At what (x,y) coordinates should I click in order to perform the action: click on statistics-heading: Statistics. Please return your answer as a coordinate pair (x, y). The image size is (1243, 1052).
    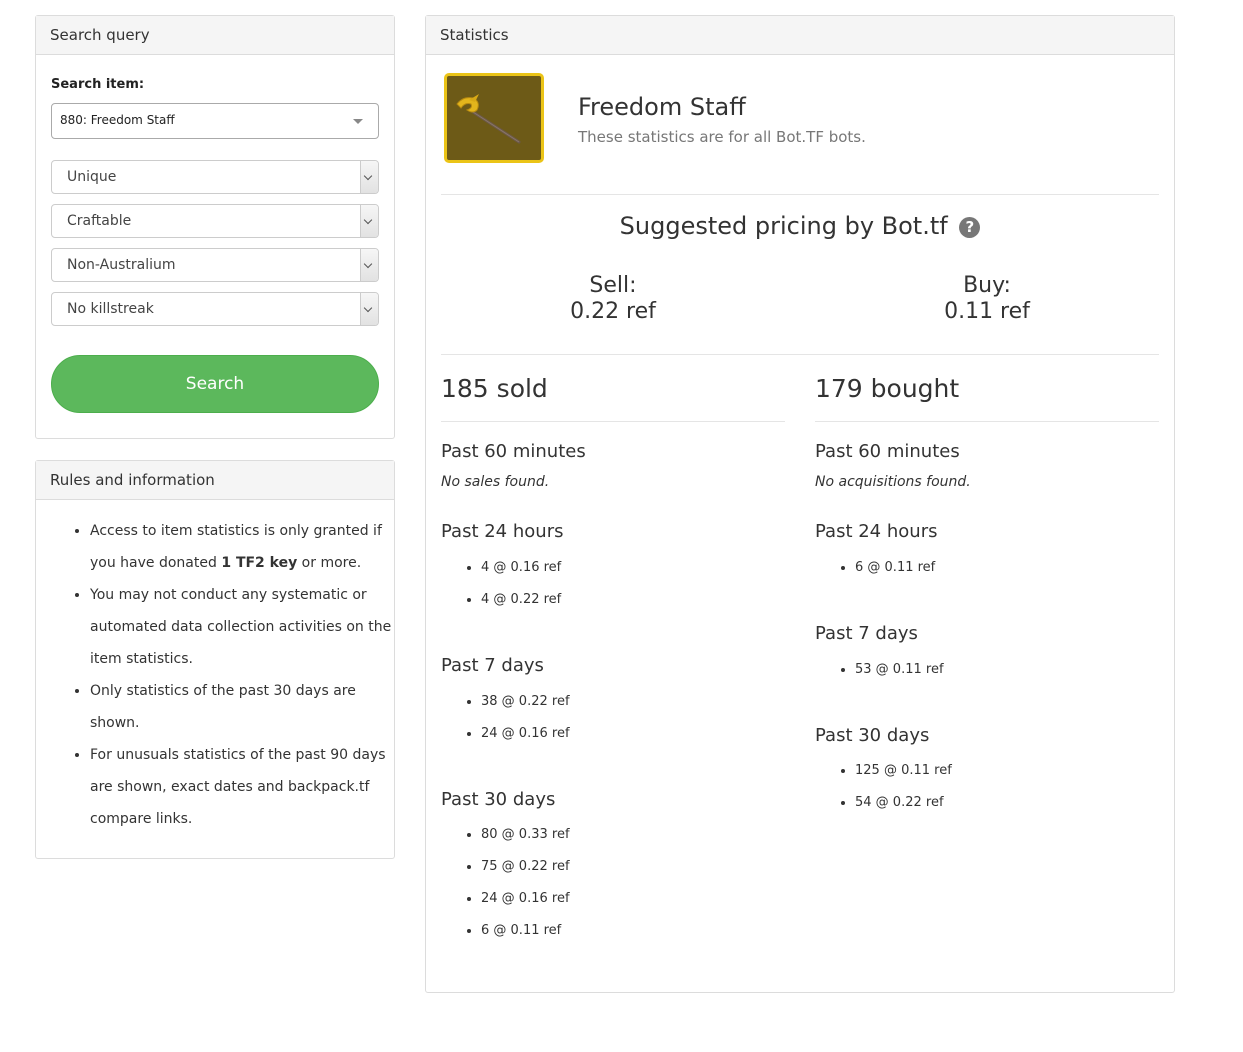
    Looking at the image, I should click on (800, 35).